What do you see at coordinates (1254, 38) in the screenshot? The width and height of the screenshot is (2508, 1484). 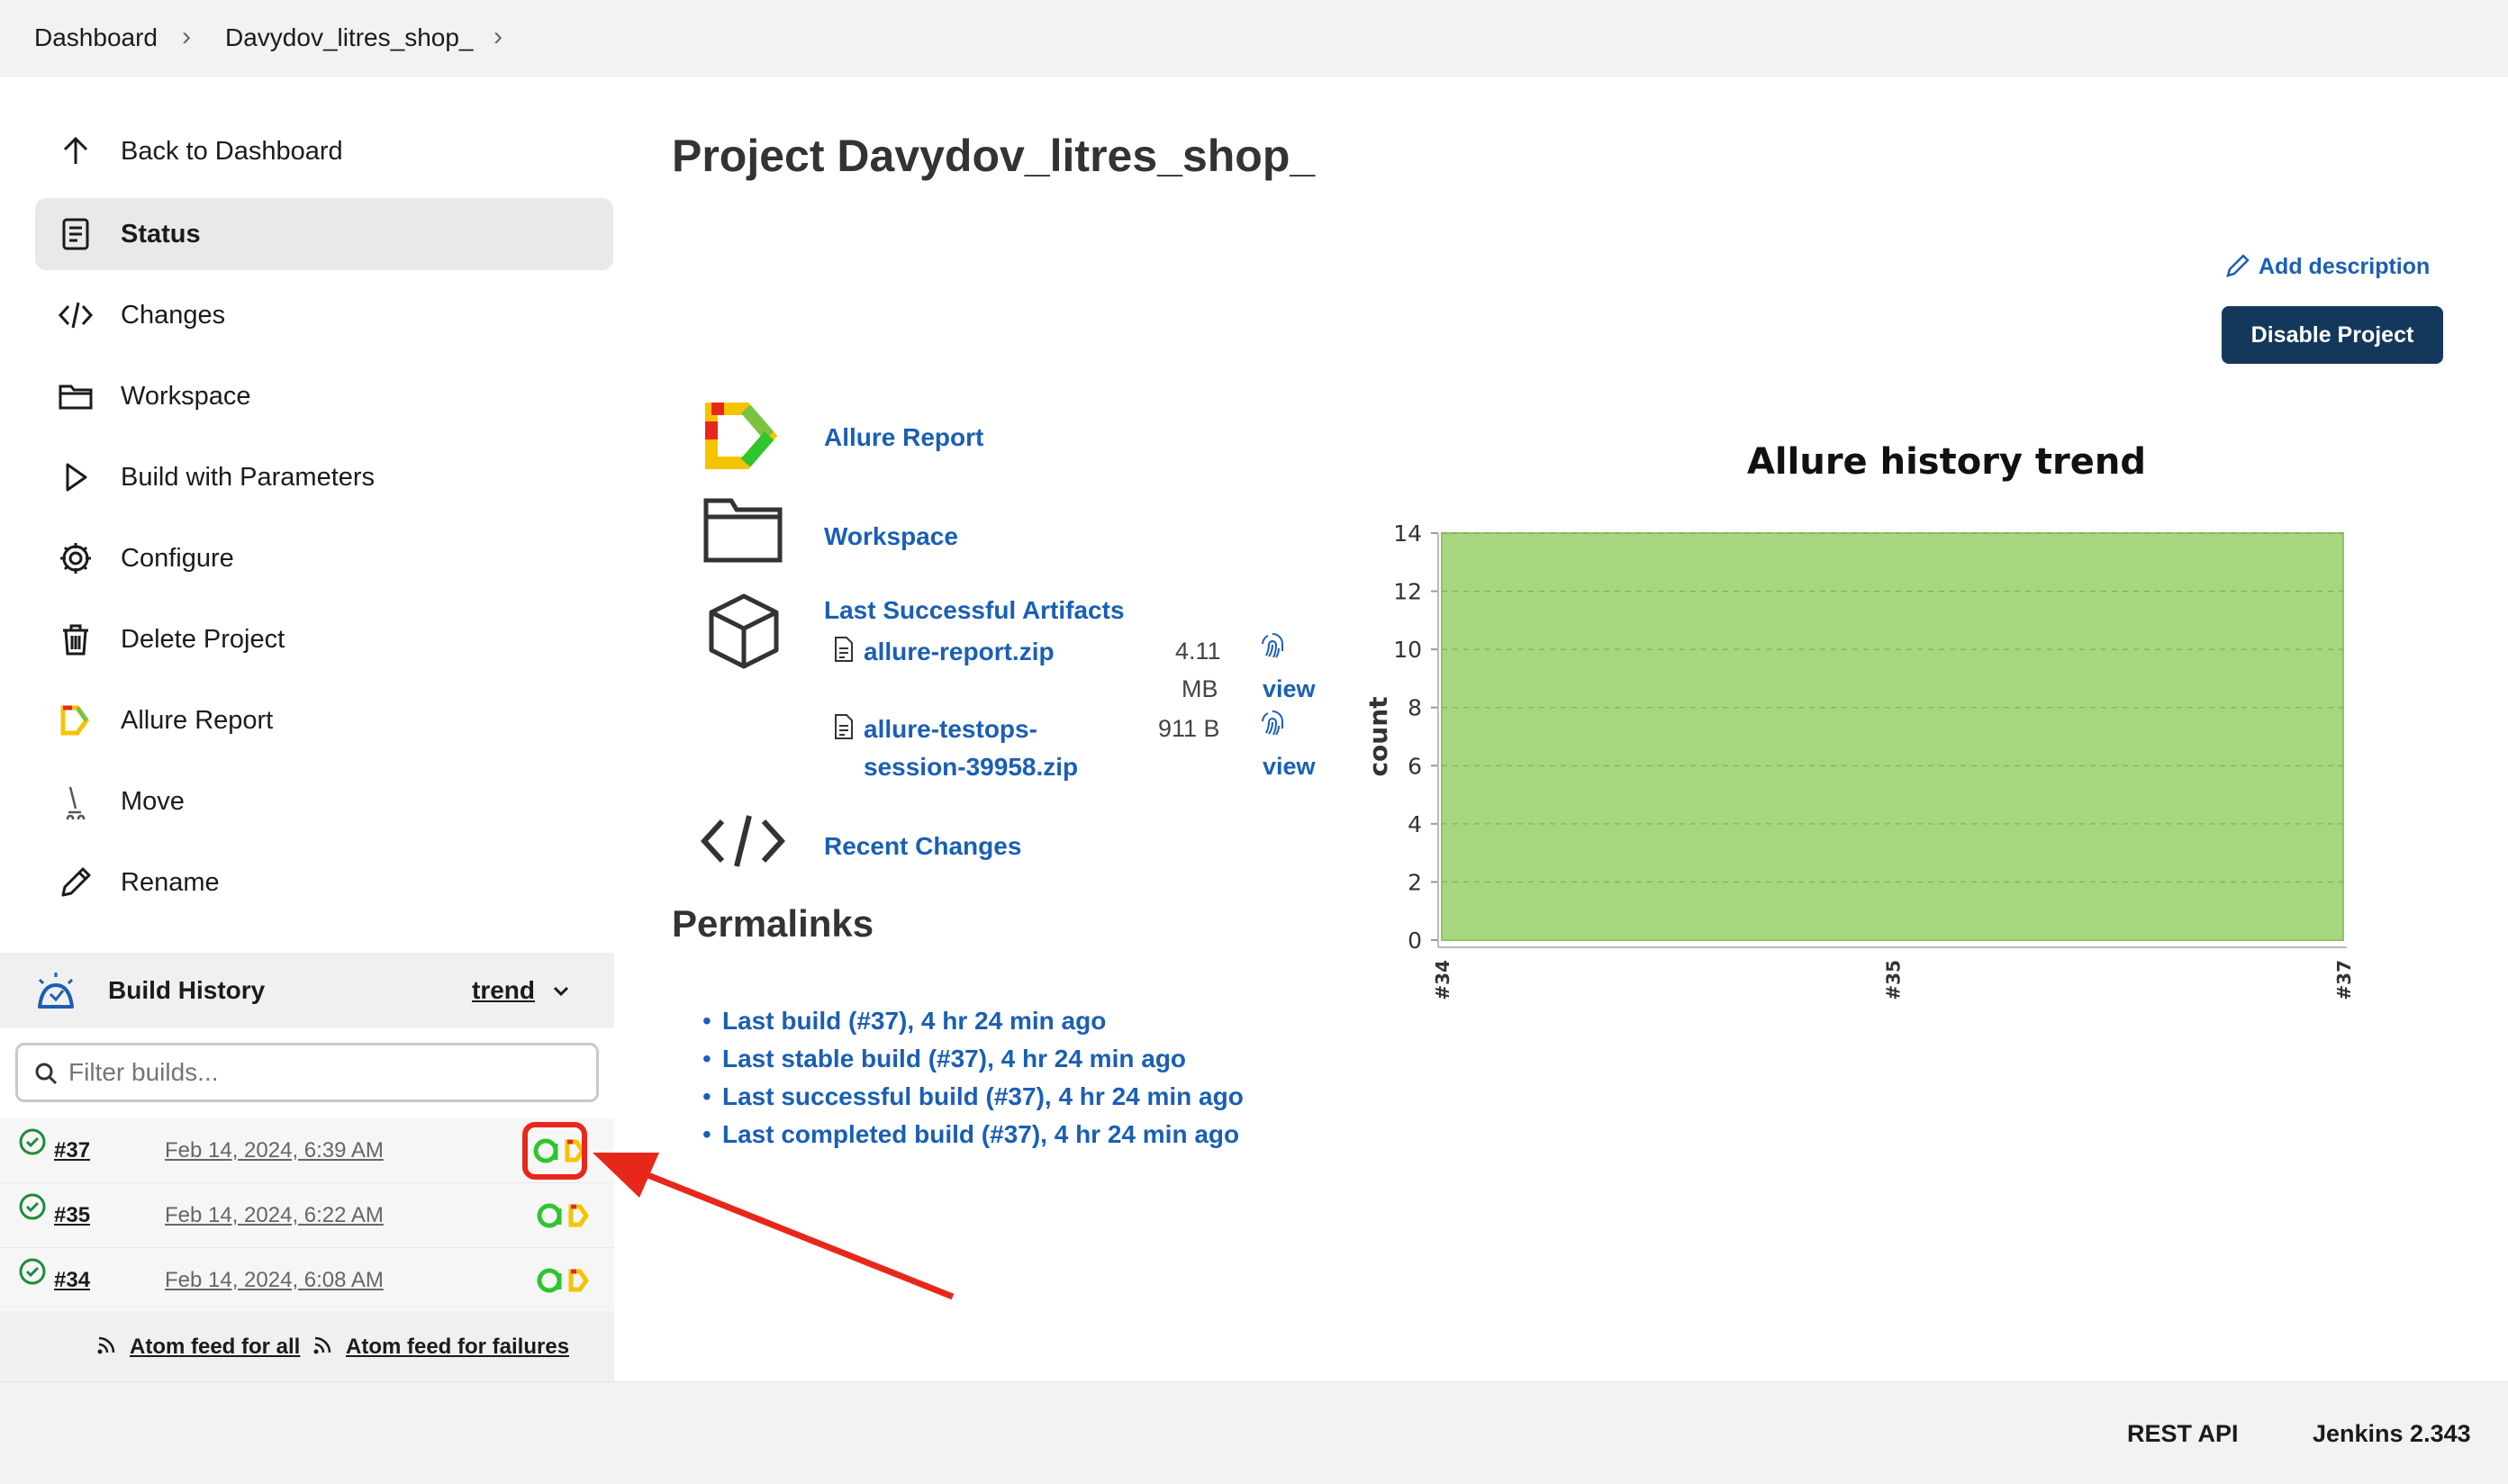 I see `top-bar: Dashboard › Davydov_litres_shop_ ›` at bounding box center [1254, 38].